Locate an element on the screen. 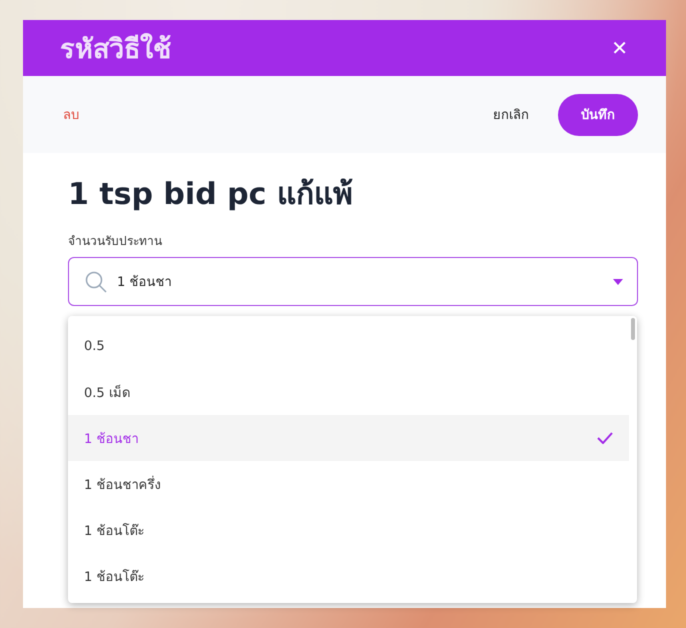 The image size is (686, 628). close-button: ✕ is located at coordinates (619, 48).